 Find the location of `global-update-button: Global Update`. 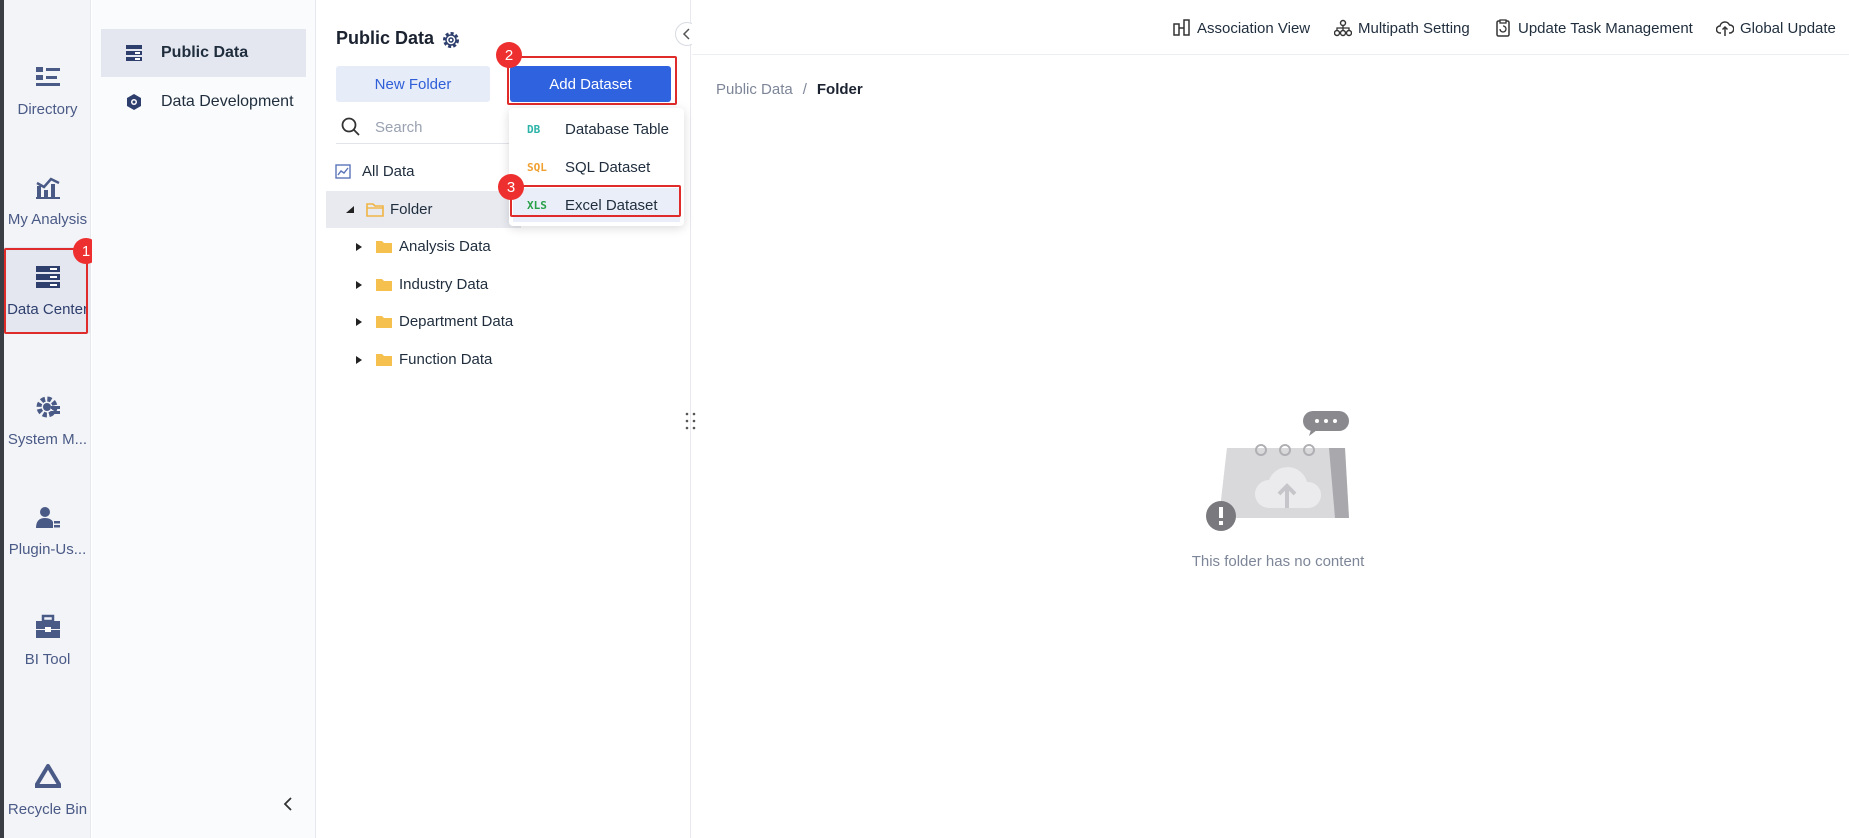

global-update-button: Global Update is located at coordinates (1775, 28).